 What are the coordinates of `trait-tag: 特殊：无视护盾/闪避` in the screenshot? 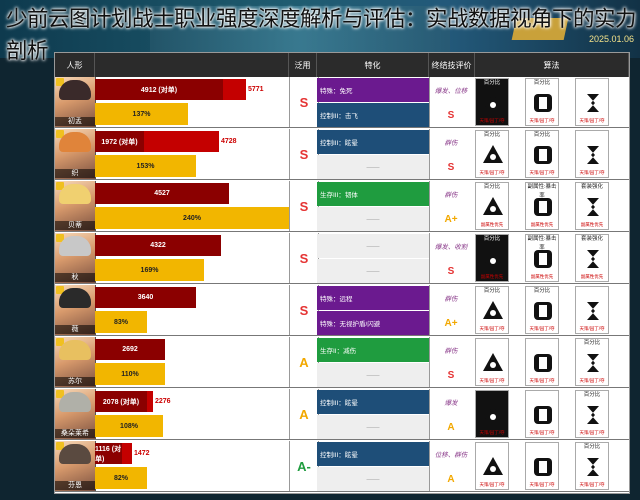 It's located at (373, 323).